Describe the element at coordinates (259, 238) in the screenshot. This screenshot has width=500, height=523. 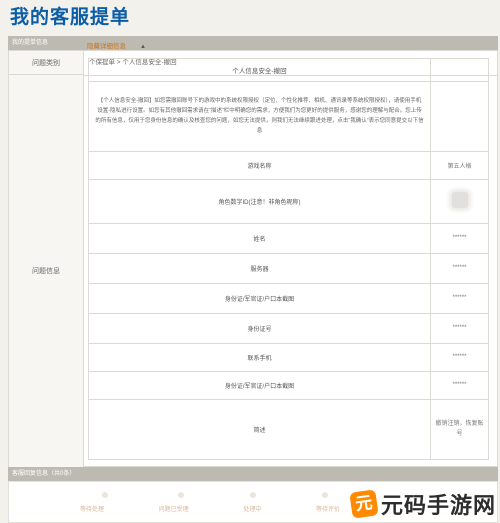
I see `row-label: 姓名` at that location.